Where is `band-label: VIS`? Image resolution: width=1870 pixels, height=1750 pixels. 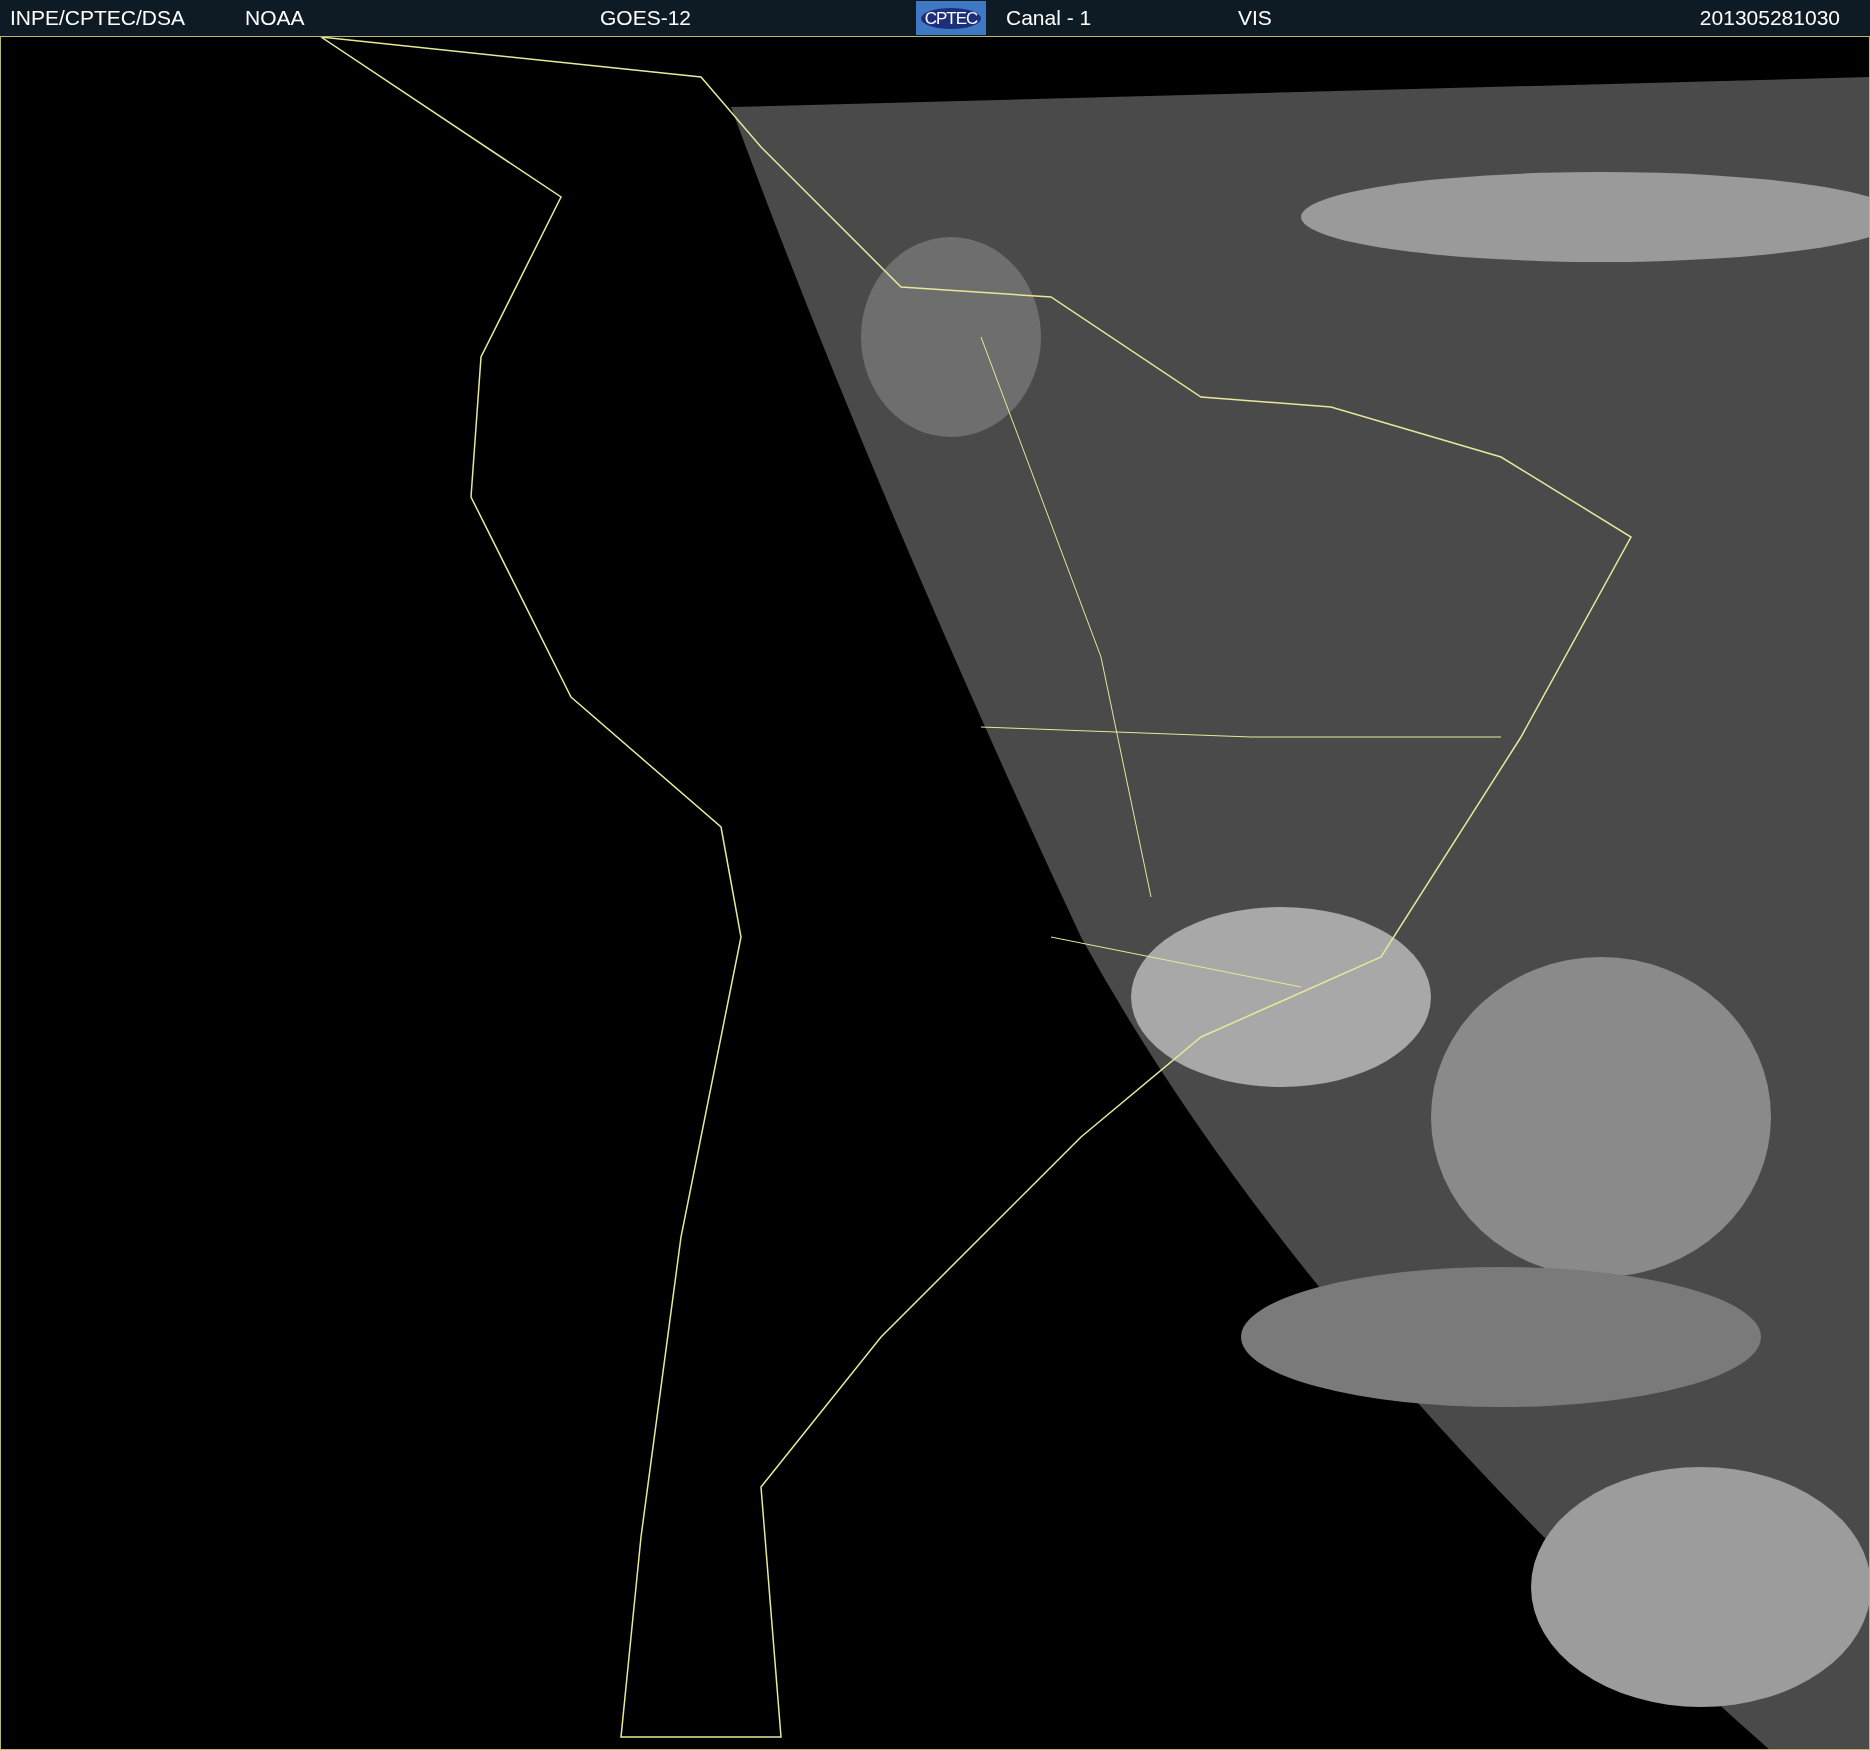 band-label: VIS is located at coordinates (1255, 18).